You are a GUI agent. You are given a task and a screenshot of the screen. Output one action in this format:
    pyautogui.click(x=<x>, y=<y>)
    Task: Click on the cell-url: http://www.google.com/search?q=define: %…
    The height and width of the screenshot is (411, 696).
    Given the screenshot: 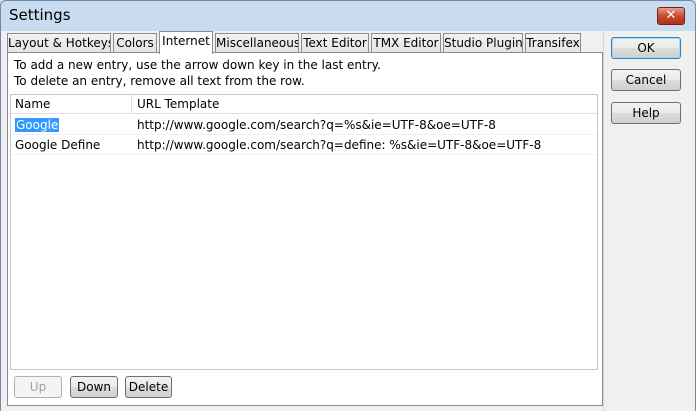 What is the action you would take?
    pyautogui.click(x=339, y=145)
    